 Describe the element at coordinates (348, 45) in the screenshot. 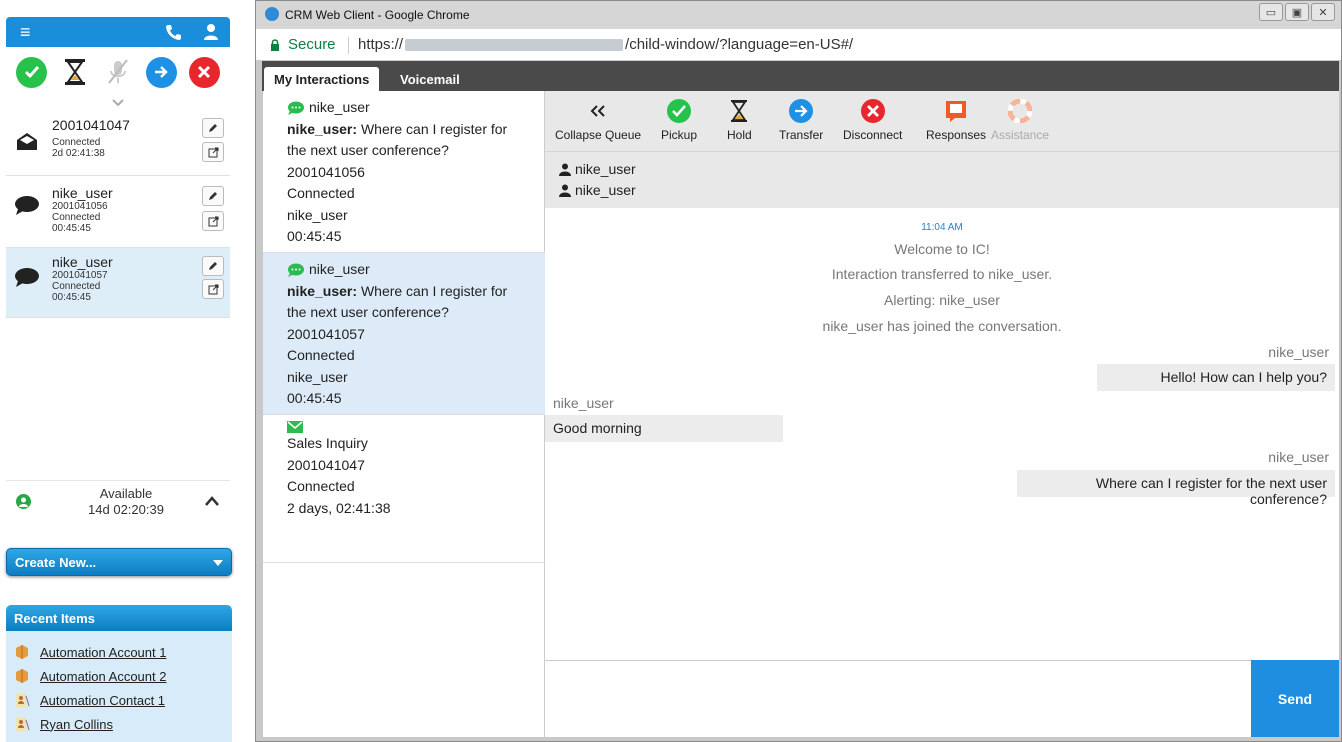

I see `divider` at that location.